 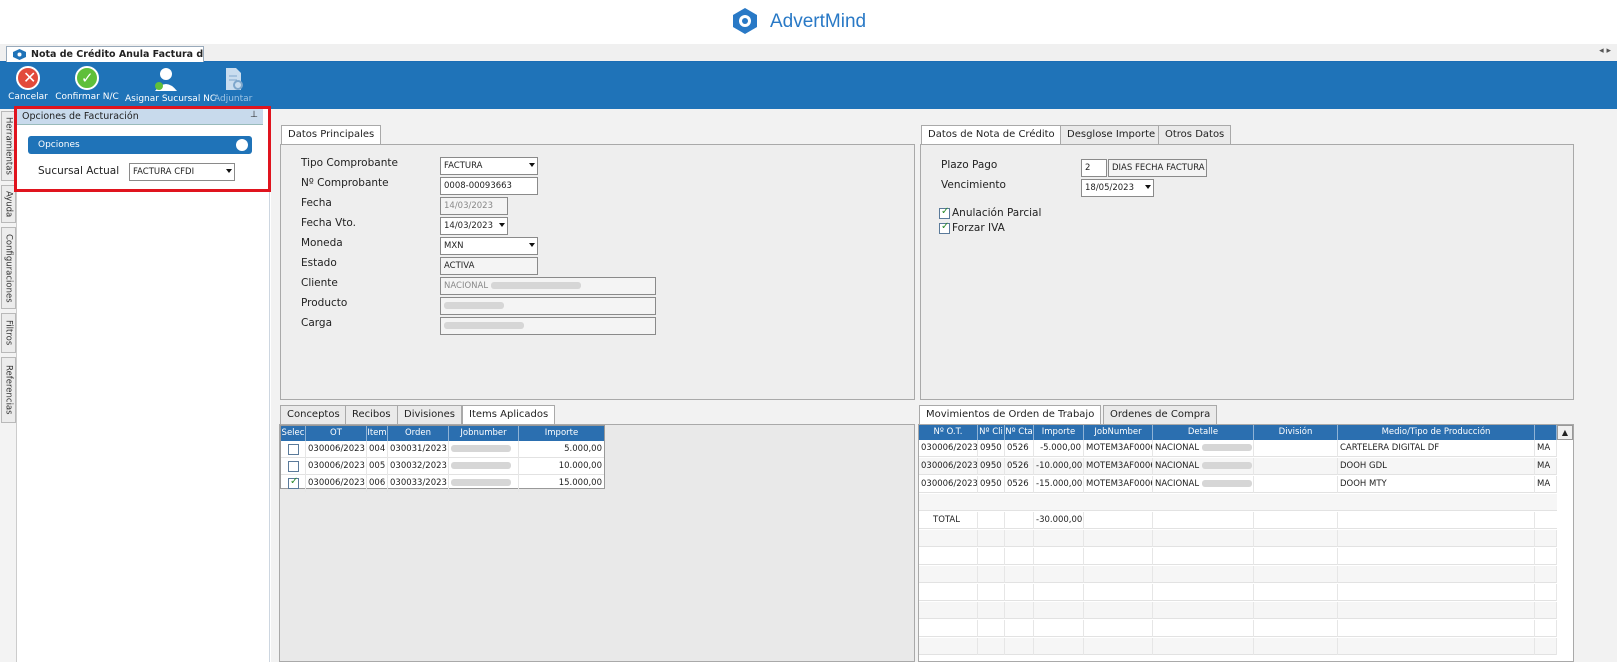 What do you see at coordinates (377, 449) in the screenshot?
I see `item-cell: 004` at bounding box center [377, 449].